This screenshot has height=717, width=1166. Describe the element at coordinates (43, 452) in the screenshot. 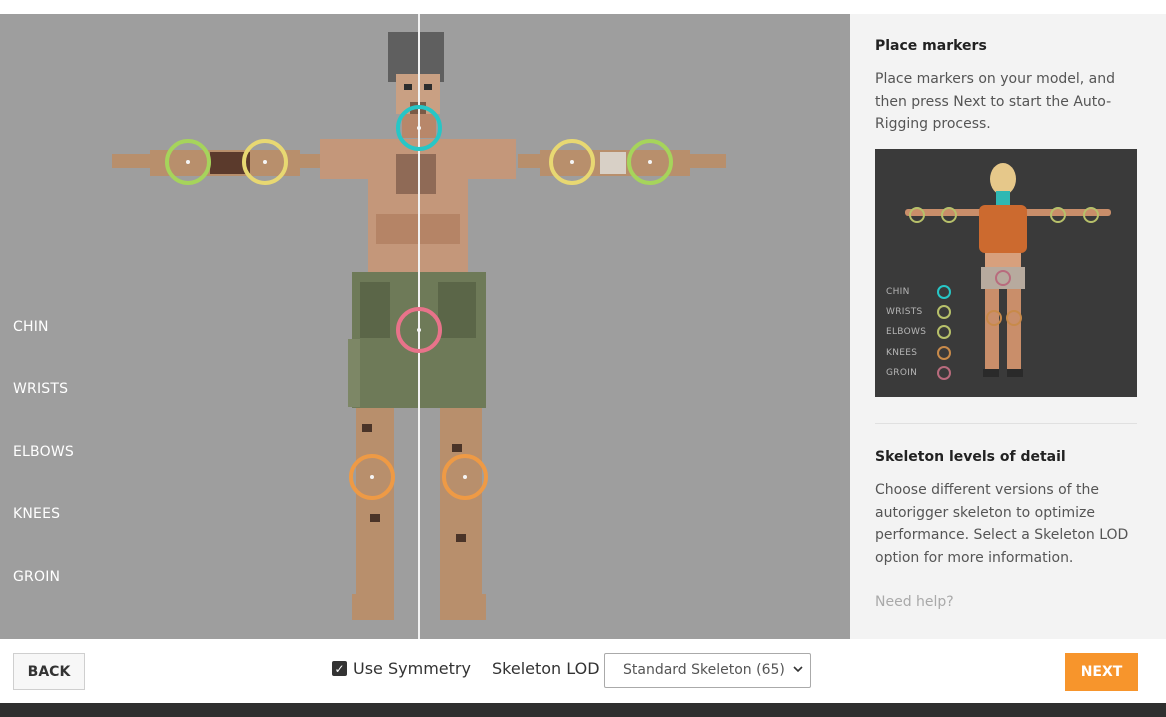

I see `marker-label-elbows: ELBOWS` at that location.